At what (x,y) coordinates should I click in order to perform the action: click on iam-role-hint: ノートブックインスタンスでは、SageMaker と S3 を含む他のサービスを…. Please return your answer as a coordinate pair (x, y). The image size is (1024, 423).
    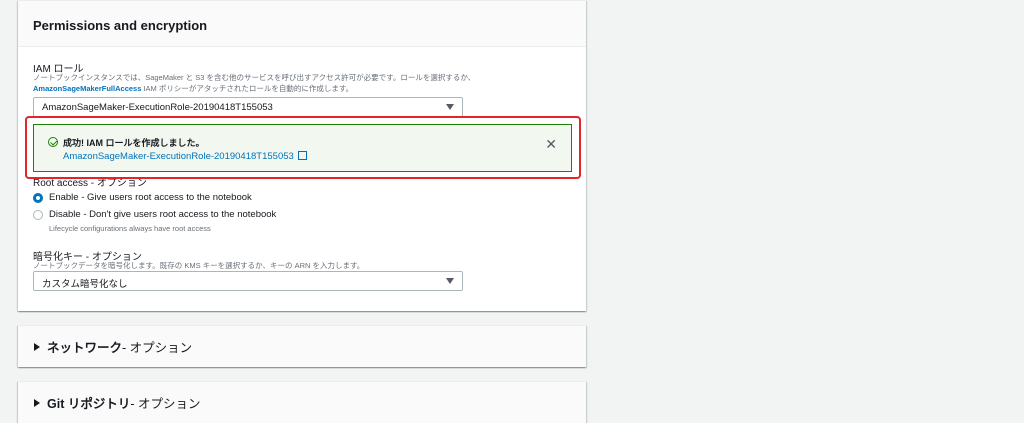
    Looking at the image, I should click on (254, 83).